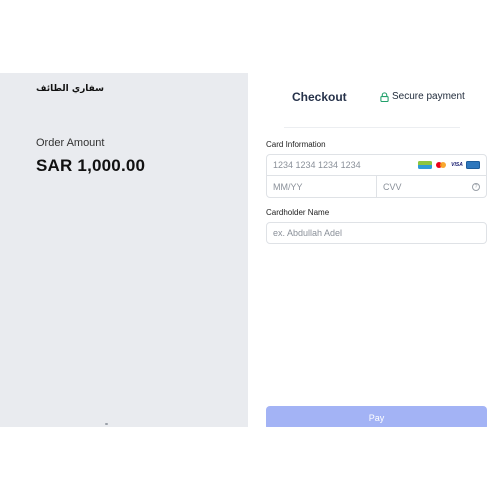 This screenshot has height=500, width=500. I want to click on visa-icon: VISA, so click(457, 165).